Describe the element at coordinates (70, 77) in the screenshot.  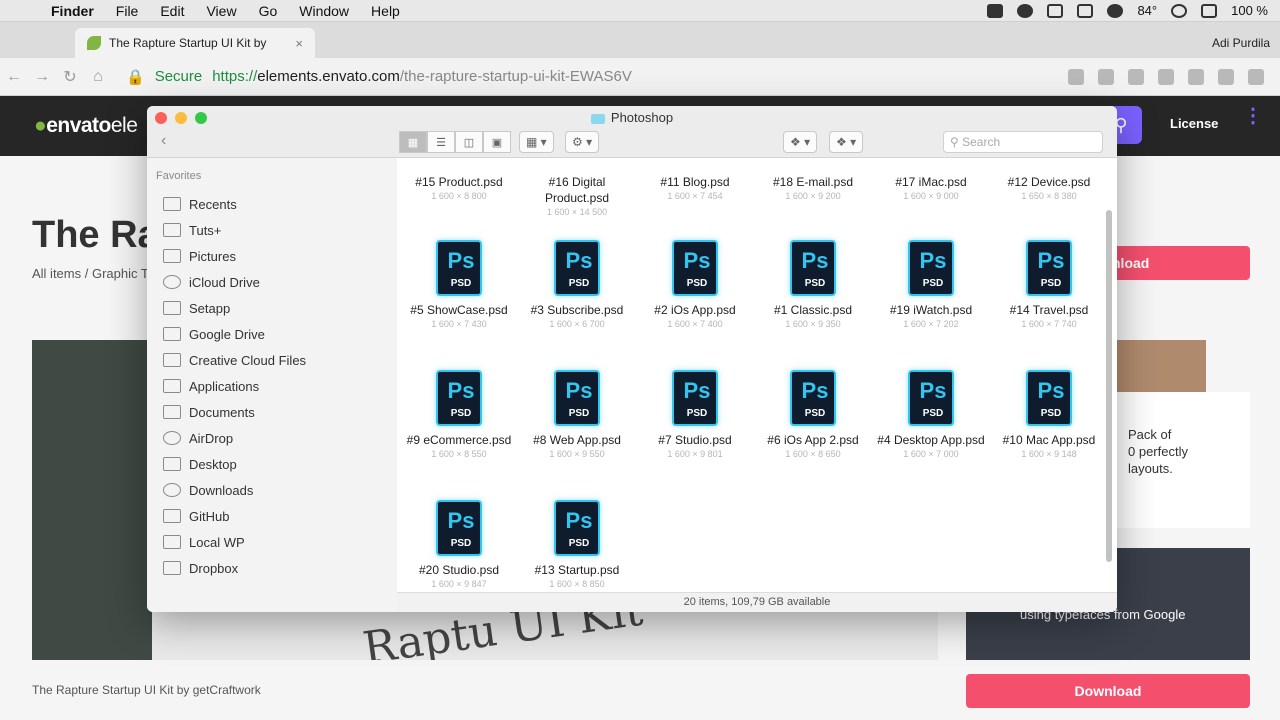
I see `reload-icon: ↻` at that location.